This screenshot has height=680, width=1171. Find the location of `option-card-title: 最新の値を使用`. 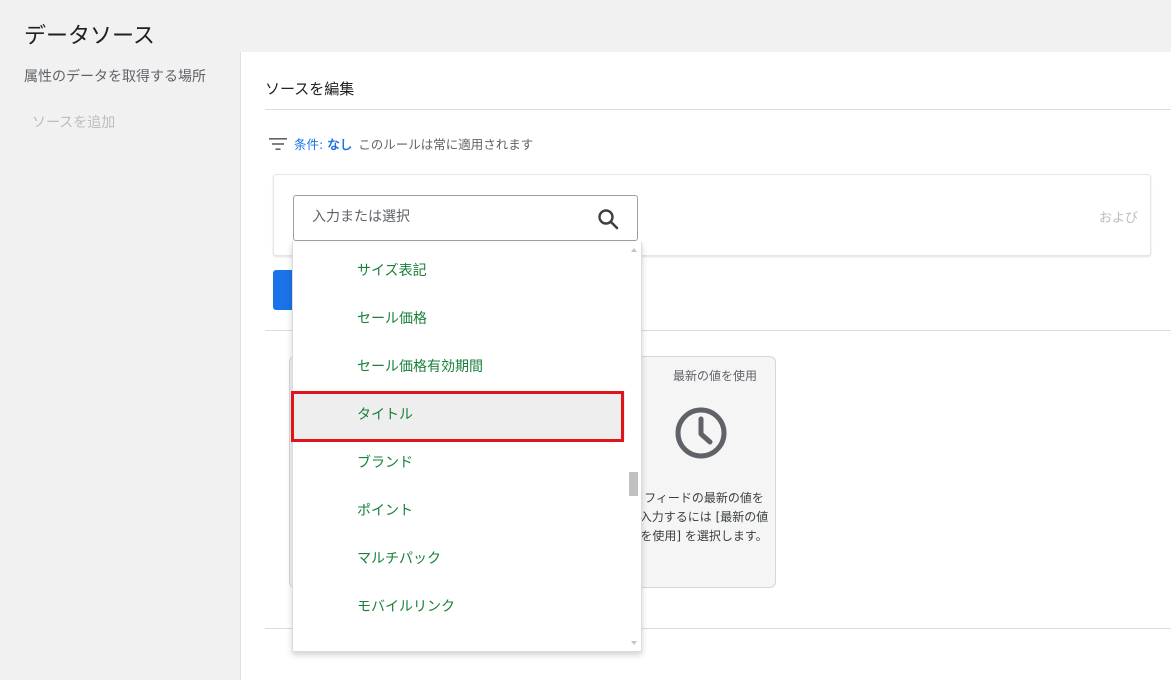

option-card-title: 最新の値を使用 is located at coordinates (714, 376).